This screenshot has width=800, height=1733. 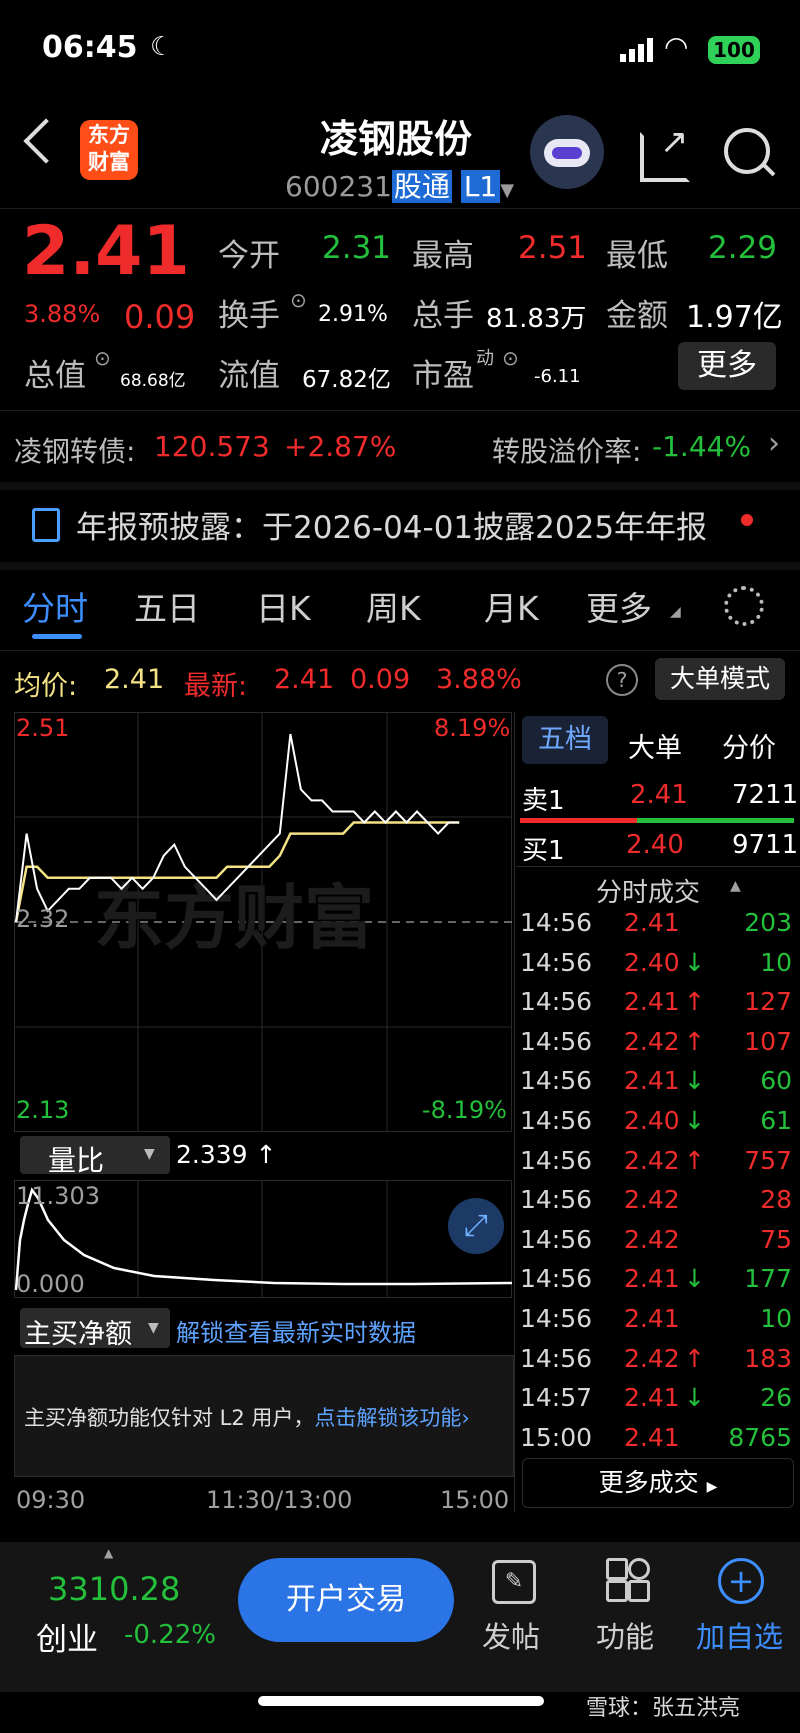 What do you see at coordinates (628, 1580) in the screenshot?
I see `grid-icon` at bounding box center [628, 1580].